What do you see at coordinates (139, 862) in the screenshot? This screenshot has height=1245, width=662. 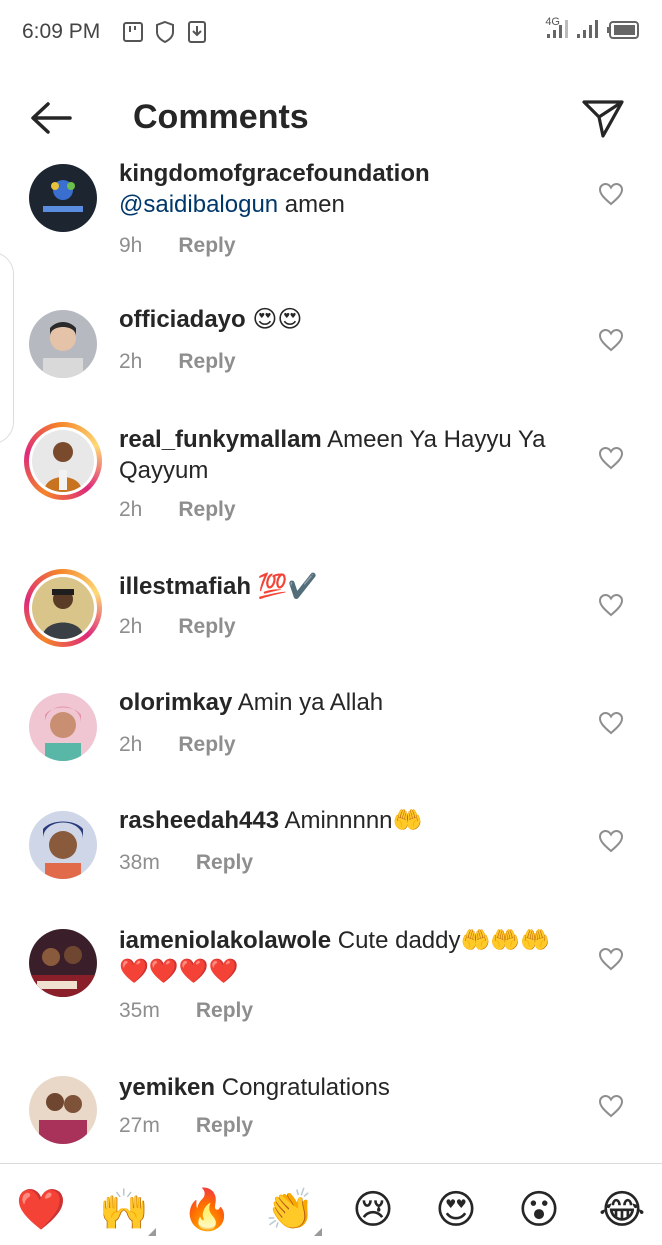 I see `comment-time: 38m` at bounding box center [139, 862].